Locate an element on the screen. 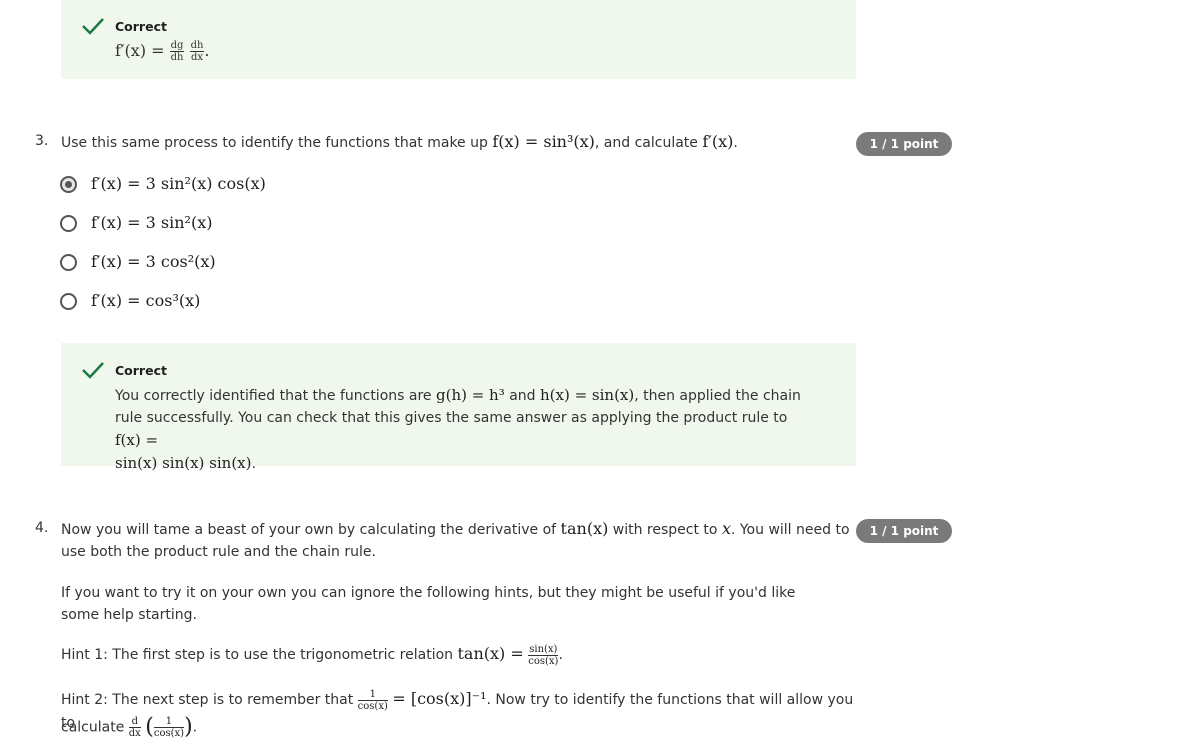 The width and height of the screenshot is (1184, 756). option-label: f′(x) = 3 sin²(x) cos(x) is located at coordinates (178, 183).